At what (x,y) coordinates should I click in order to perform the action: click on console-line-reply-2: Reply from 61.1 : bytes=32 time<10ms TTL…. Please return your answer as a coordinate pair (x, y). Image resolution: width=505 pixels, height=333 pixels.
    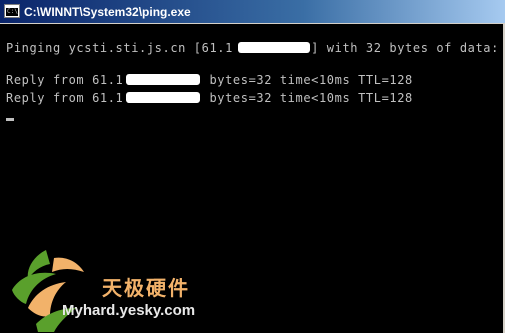
    Looking at the image, I should click on (209, 98).